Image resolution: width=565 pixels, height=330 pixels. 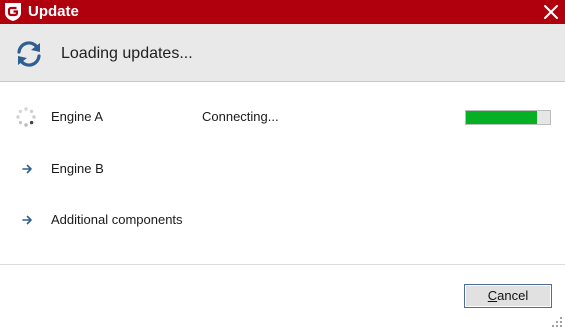 What do you see at coordinates (551, 12) in the screenshot?
I see `close-icon` at bounding box center [551, 12].